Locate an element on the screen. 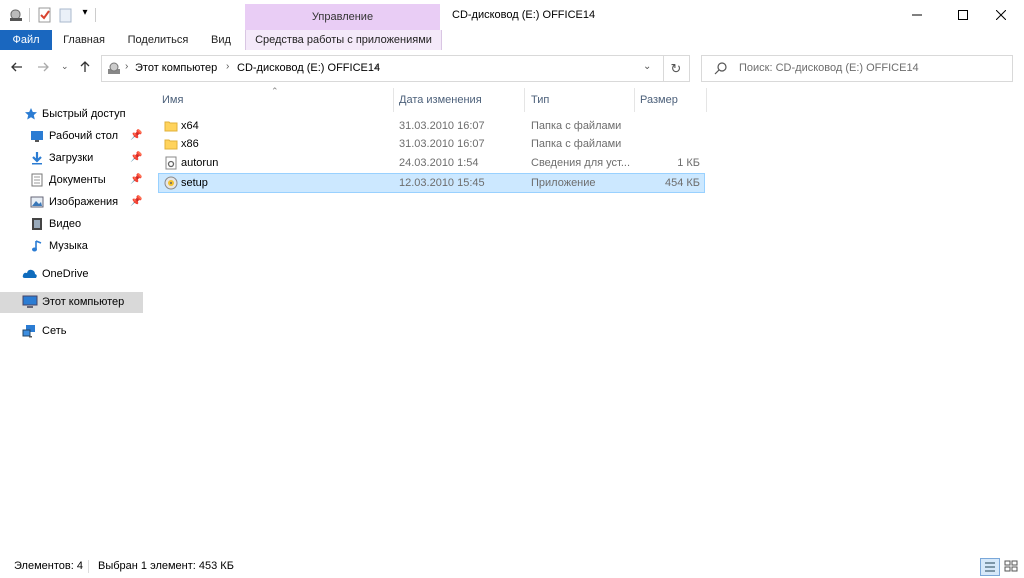  checklist-icon is located at coordinates (45, 15).